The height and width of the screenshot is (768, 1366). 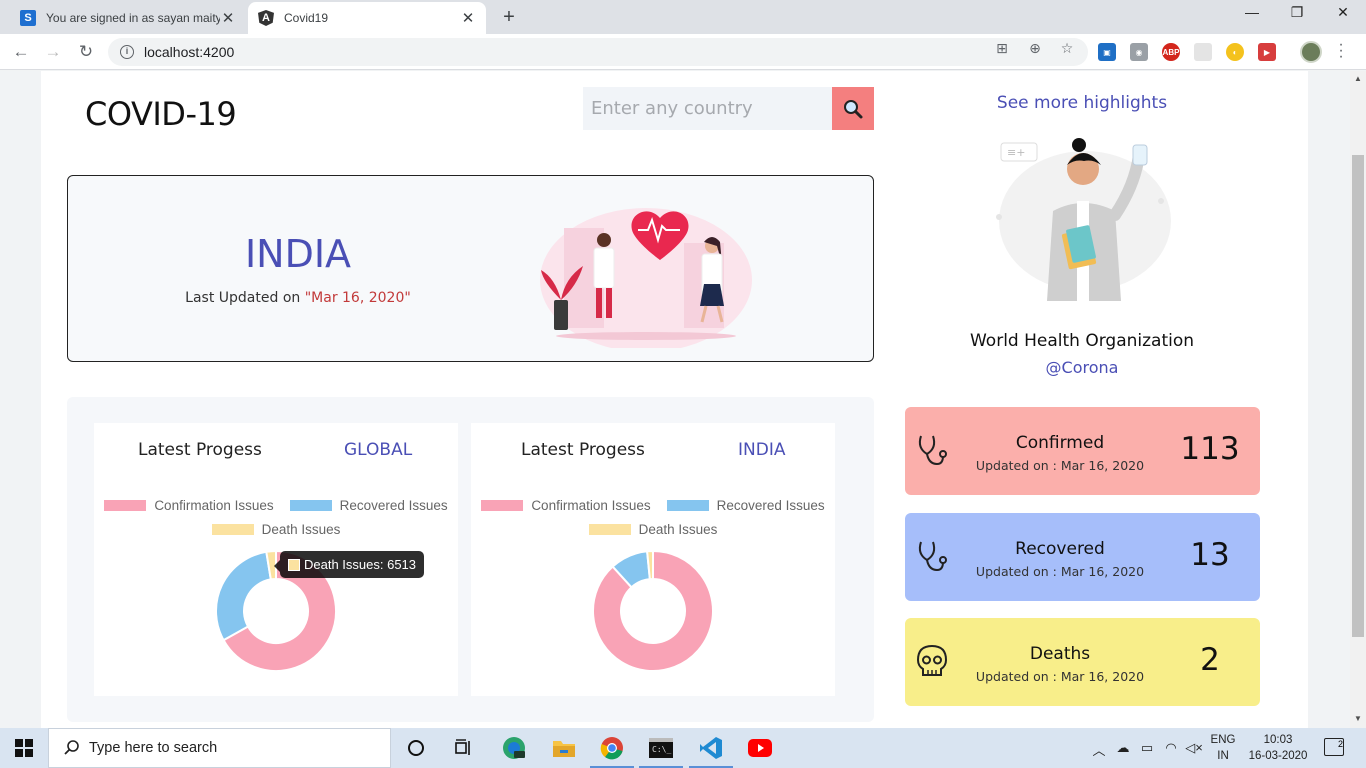 What do you see at coordinates (1194, 748) in the screenshot?
I see `volume-muted-icon: ◁×` at bounding box center [1194, 748].